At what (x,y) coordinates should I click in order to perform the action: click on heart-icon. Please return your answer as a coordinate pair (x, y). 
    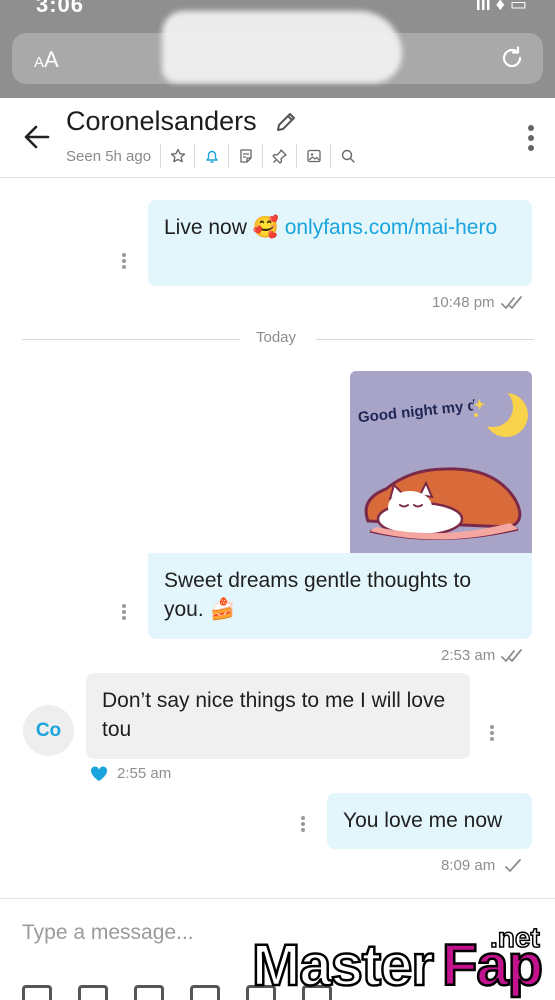
    Looking at the image, I should click on (99, 773).